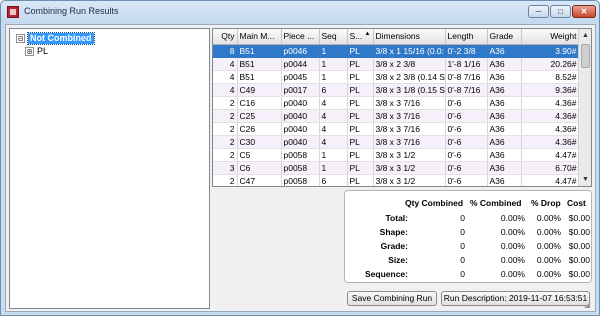  What do you see at coordinates (504, 37) in the screenshot?
I see `column-header-grade: Grade` at bounding box center [504, 37].